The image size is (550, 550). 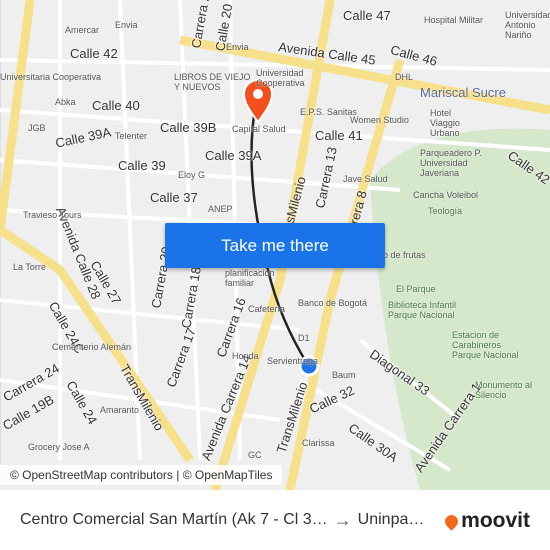 What do you see at coordinates (82, 30) in the screenshot?
I see `poi-label: Amercar` at bounding box center [82, 30].